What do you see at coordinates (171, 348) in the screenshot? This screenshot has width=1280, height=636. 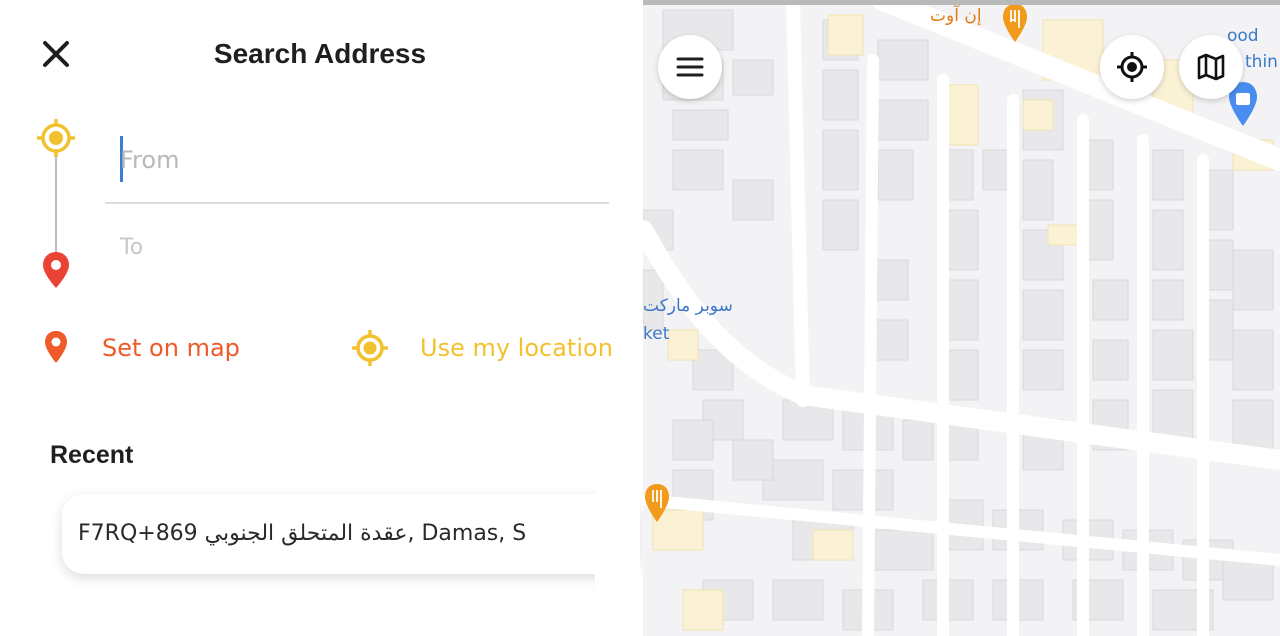 I see `set-on-map-label: Set on map` at bounding box center [171, 348].